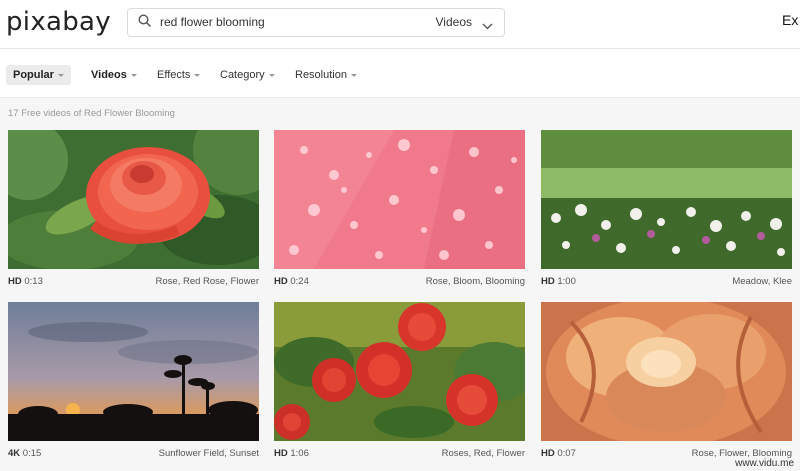 The image size is (800, 471). I want to click on video-tags: Roses, Red, Flower, so click(483, 453).